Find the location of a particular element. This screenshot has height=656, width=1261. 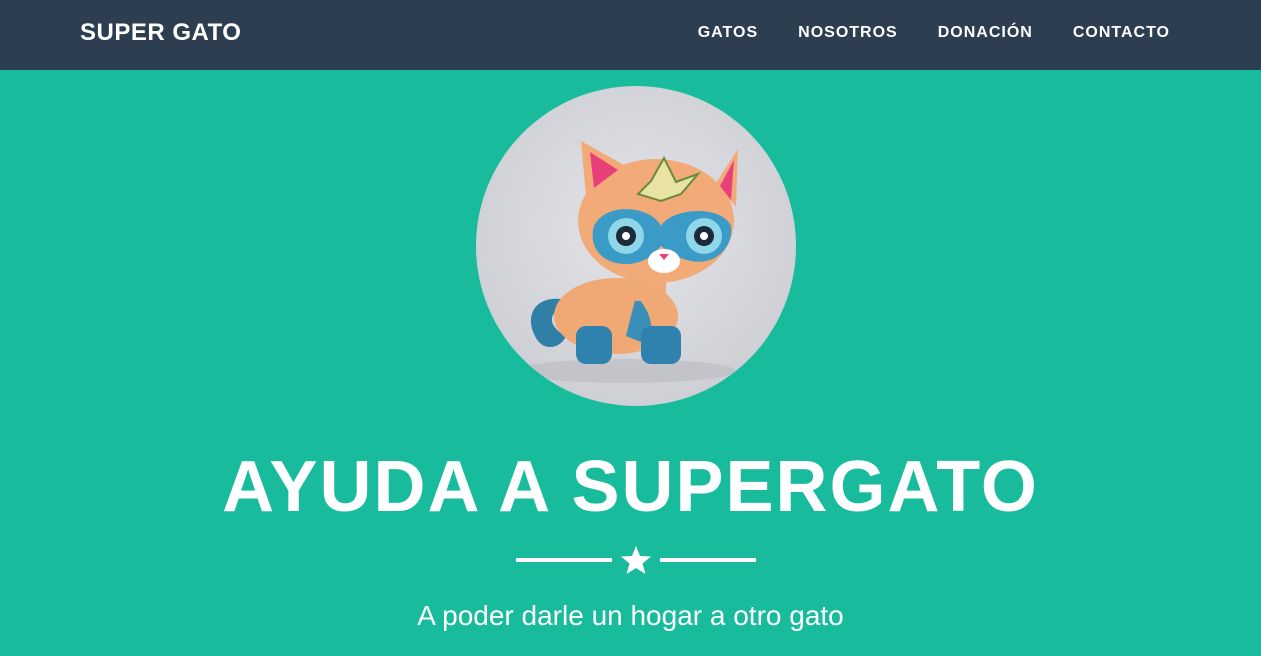

nav-link-nosotros: NOSOTROS is located at coordinates (848, 33).